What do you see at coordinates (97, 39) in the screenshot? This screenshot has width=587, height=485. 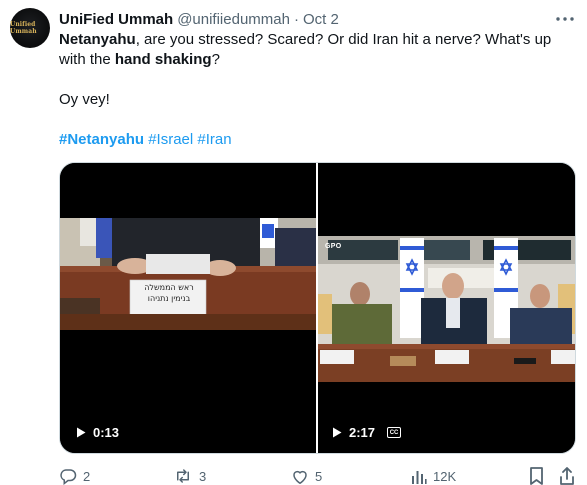 I see `bold-netanyahu: Netanyahu` at bounding box center [97, 39].